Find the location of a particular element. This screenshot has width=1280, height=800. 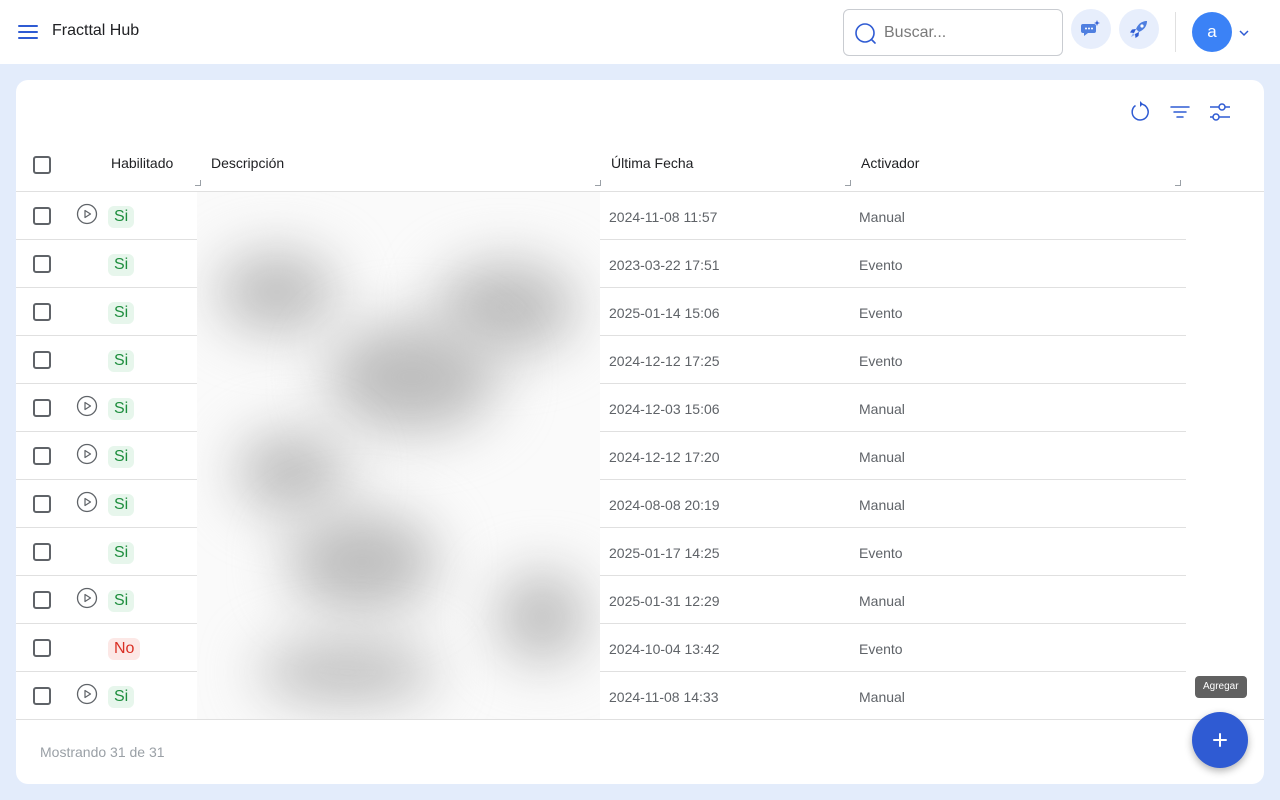

last-date-cell: 2024-12-12 17:20 is located at coordinates (664, 457).